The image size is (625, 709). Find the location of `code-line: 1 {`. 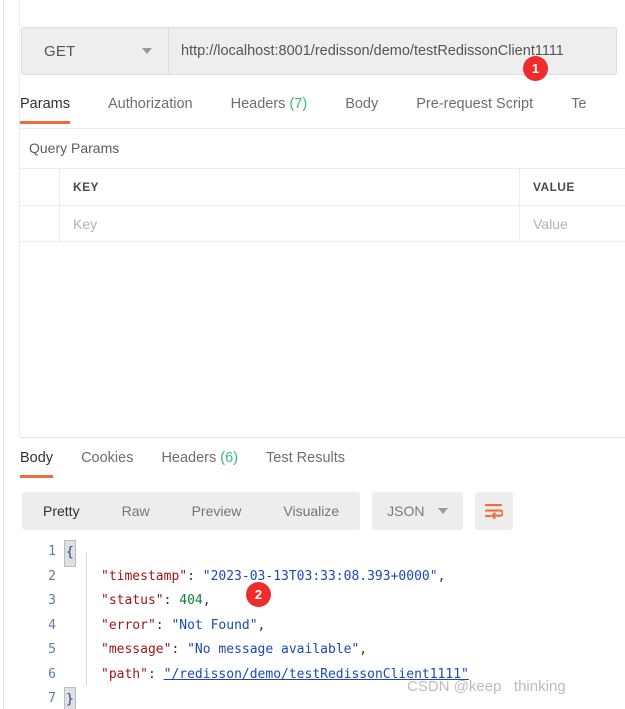

code-line: 1 { is located at coordinates (322, 553).